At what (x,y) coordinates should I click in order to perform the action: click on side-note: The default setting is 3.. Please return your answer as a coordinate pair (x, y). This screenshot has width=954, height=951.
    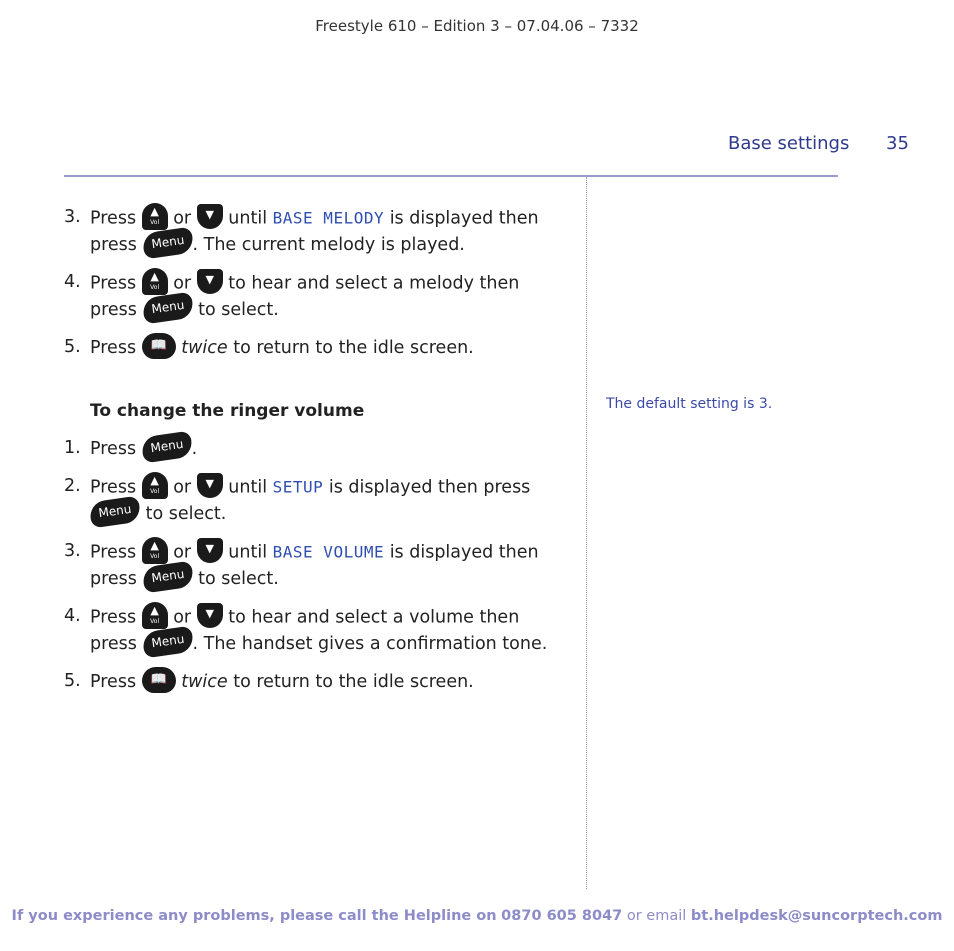
    Looking at the image, I should click on (689, 404).